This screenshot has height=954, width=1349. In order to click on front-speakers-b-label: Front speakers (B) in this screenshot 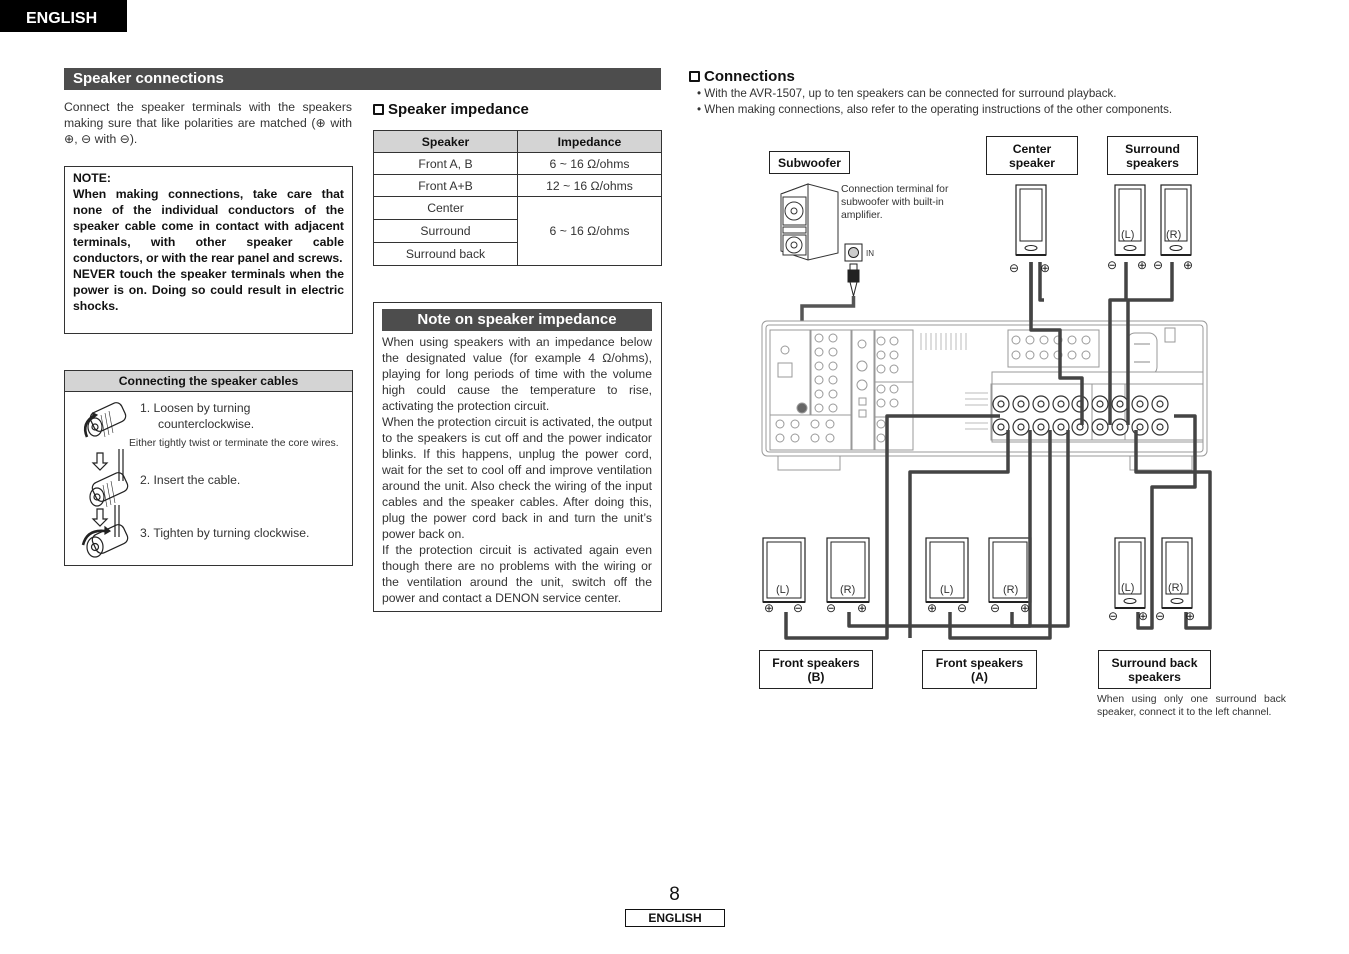, I will do `click(816, 669)`.